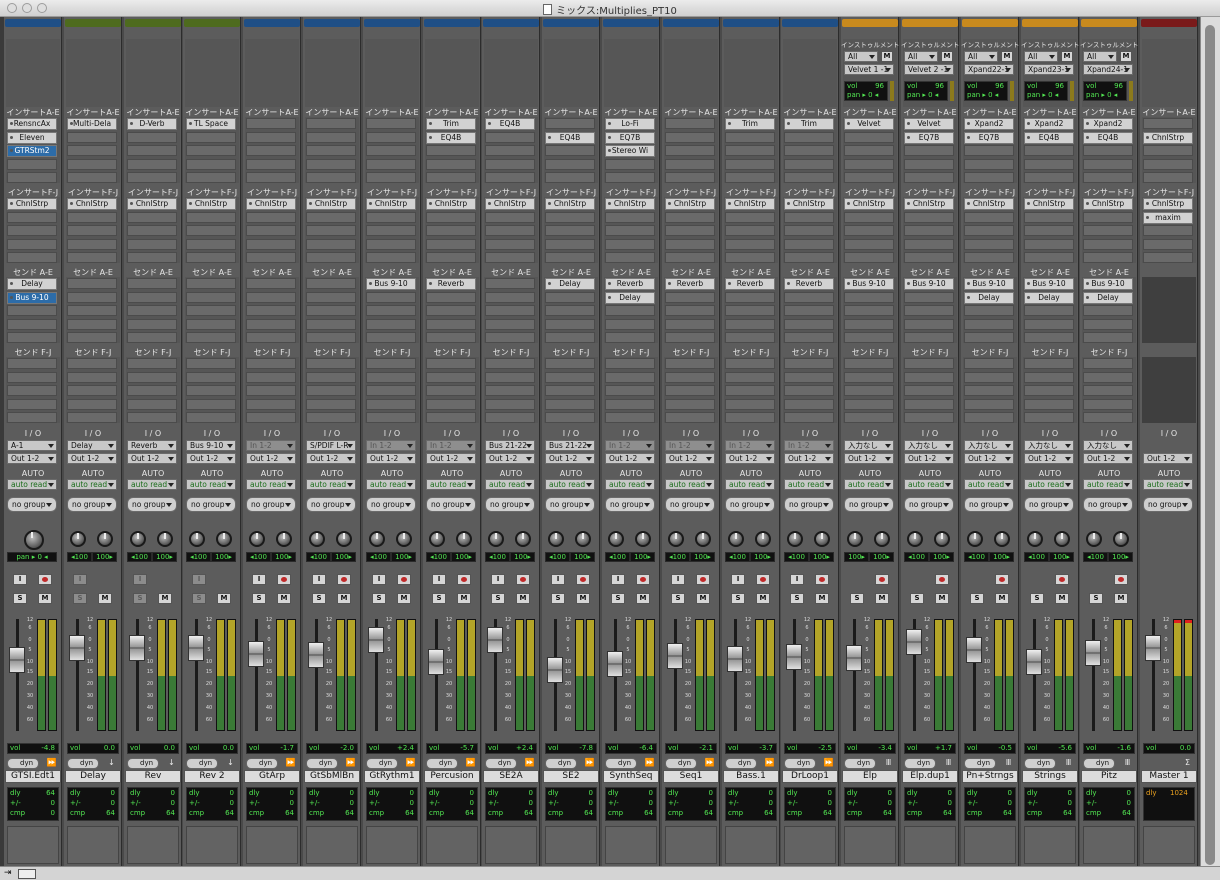  I want to click on track-name: SynthSeq, so click(631, 776).